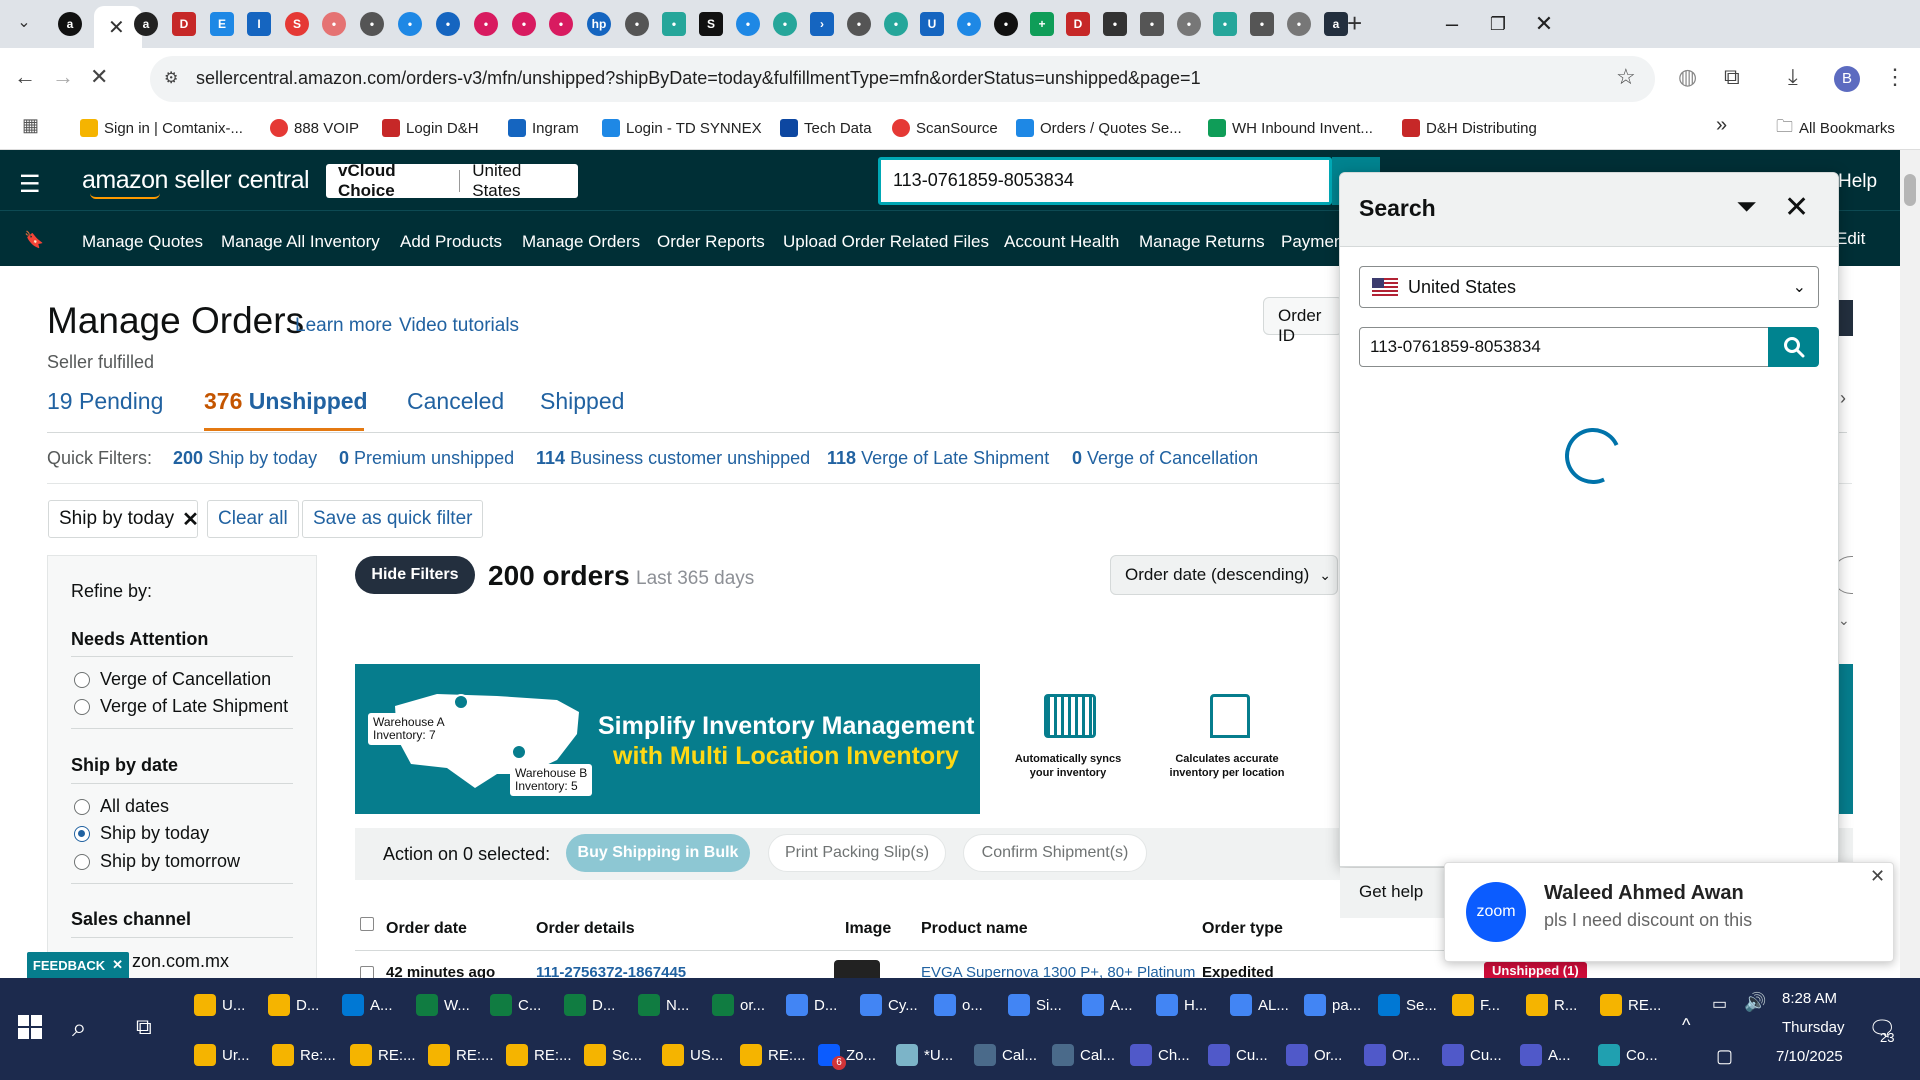  Describe the element at coordinates (30, 184) in the screenshot. I see `hamburger-menu-icon: ☰` at that location.